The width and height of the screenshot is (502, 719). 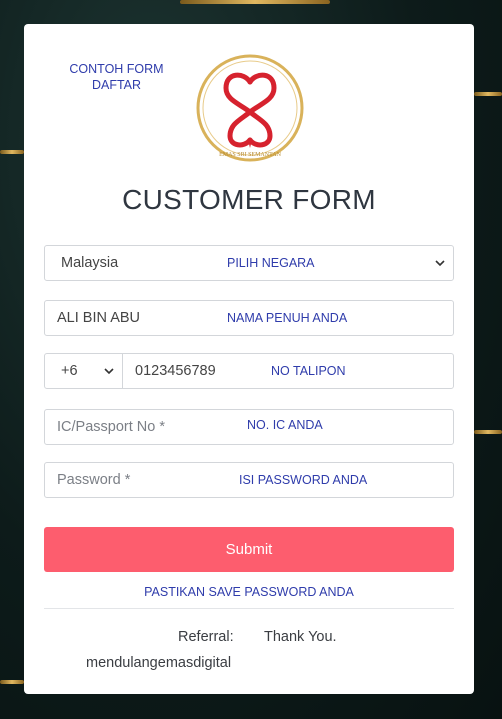 I want to click on referrer-name: mendulangemasdigital, so click(x=159, y=663).